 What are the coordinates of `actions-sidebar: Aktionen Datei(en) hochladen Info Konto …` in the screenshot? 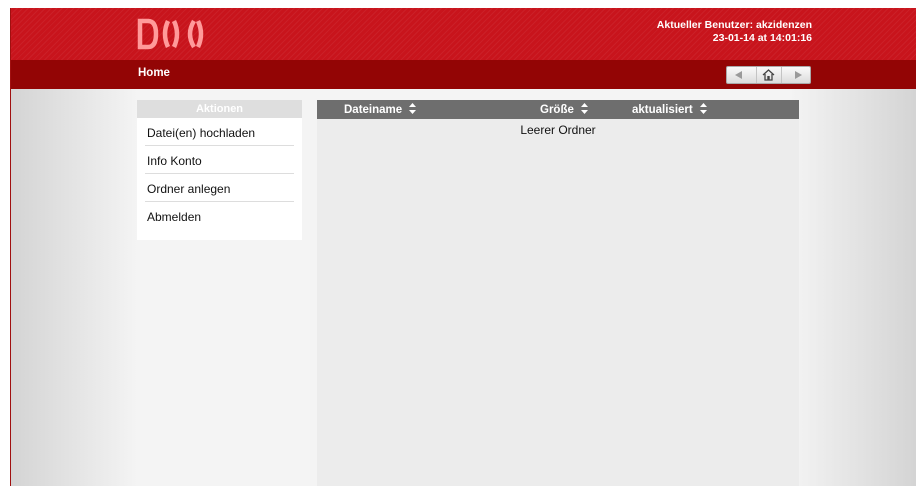 It's located at (219, 170).